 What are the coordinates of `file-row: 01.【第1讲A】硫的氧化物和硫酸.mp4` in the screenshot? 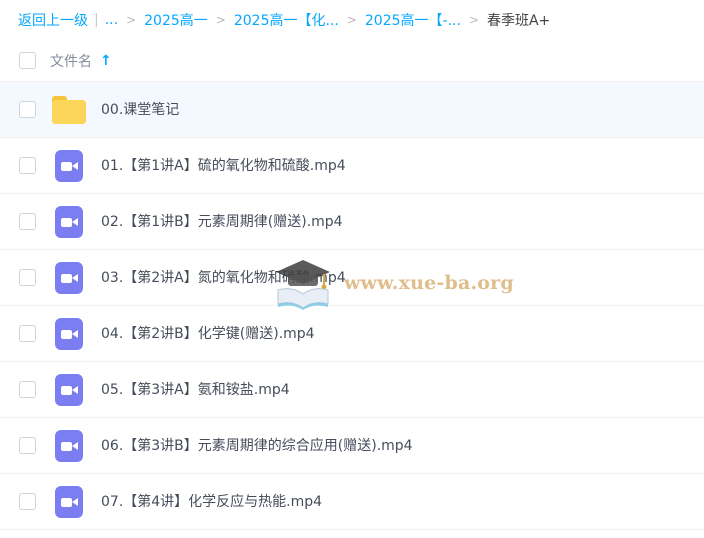 It's located at (352, 166).